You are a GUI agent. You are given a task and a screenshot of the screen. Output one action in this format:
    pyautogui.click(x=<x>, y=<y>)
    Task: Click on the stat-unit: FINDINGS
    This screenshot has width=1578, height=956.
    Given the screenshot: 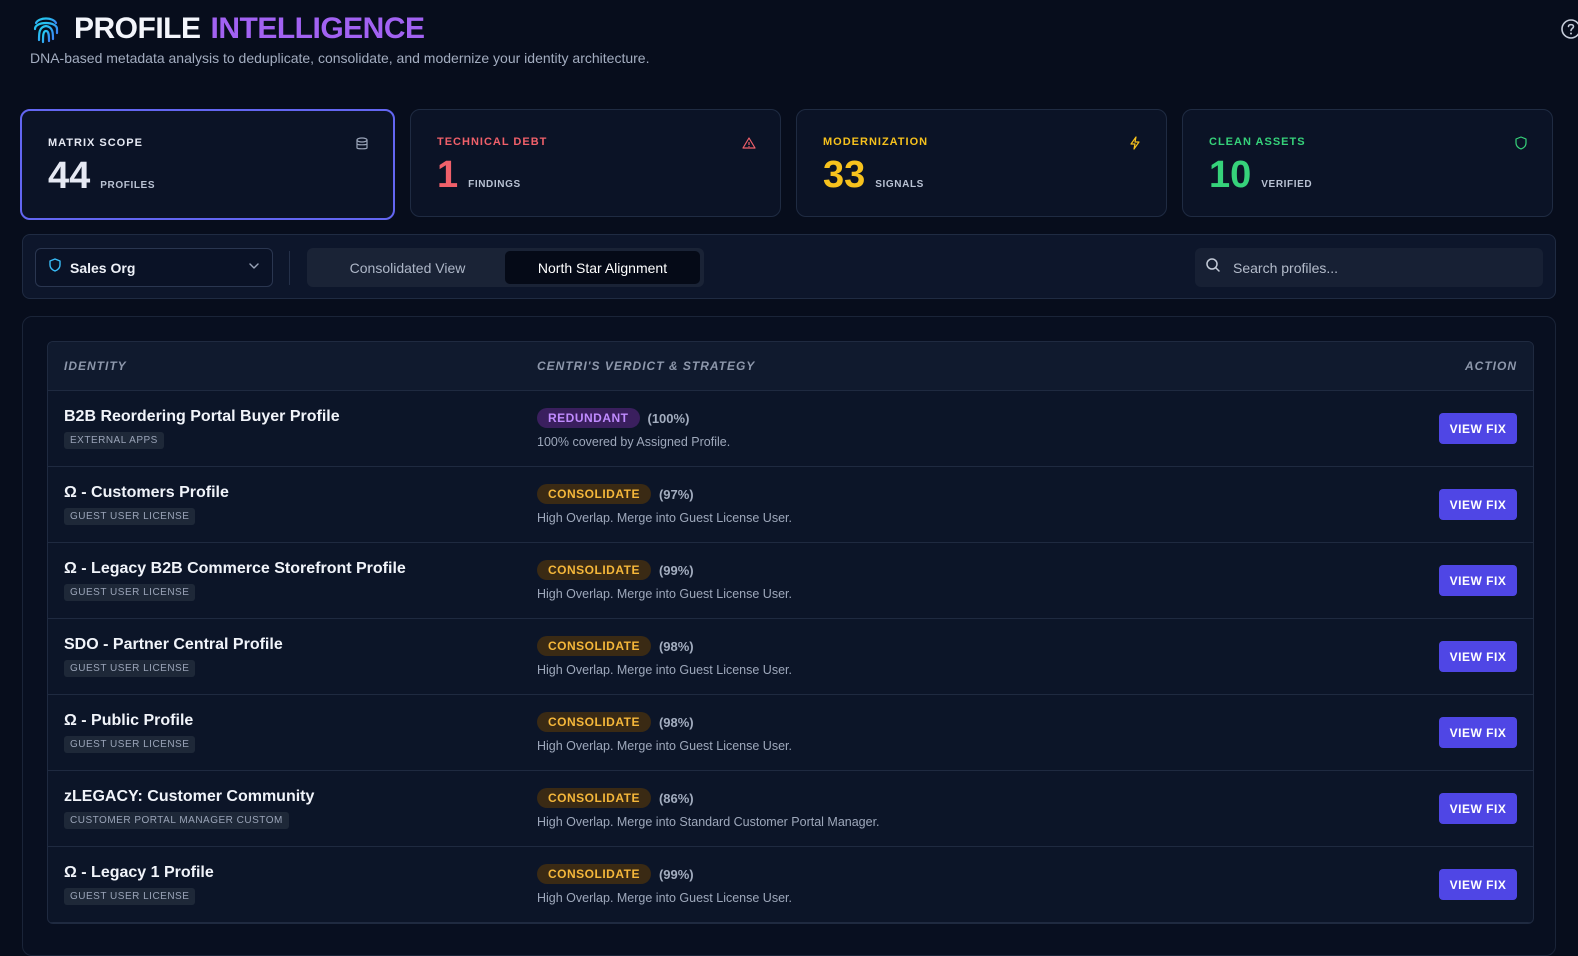 What is the action you would take?
    pyautogui.click(x=494, y=184)
    